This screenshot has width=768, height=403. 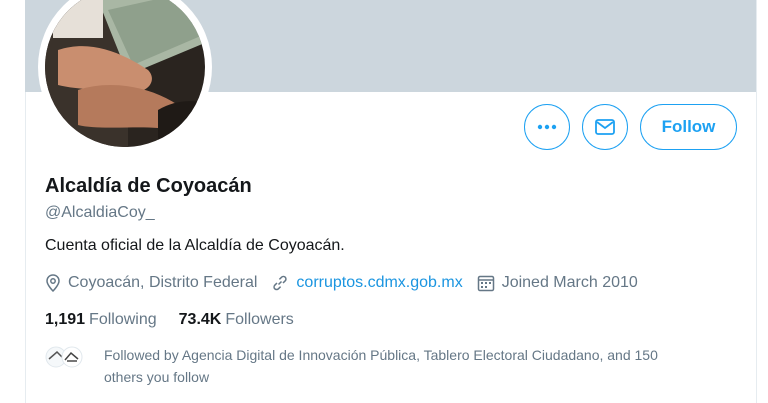 I want to click on followers-you-know-avatars, so click(x=64, y=357).